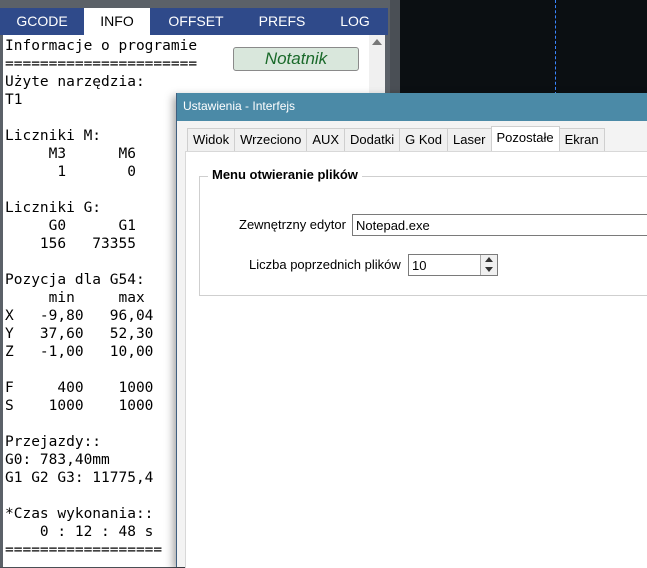 Image resolution: width=647 pixels, height=568 pixels. I want to click on tab-aux: AUX, so click(326, 139).